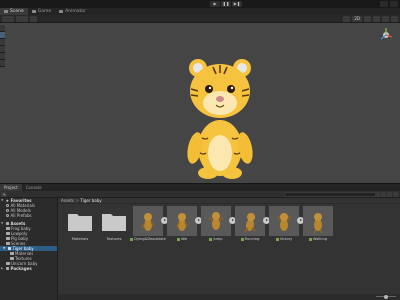  What do you see at coordinates (4, 194) in the screenshot?
I see `create-asset-button: +` at bounding box center [4, 194].